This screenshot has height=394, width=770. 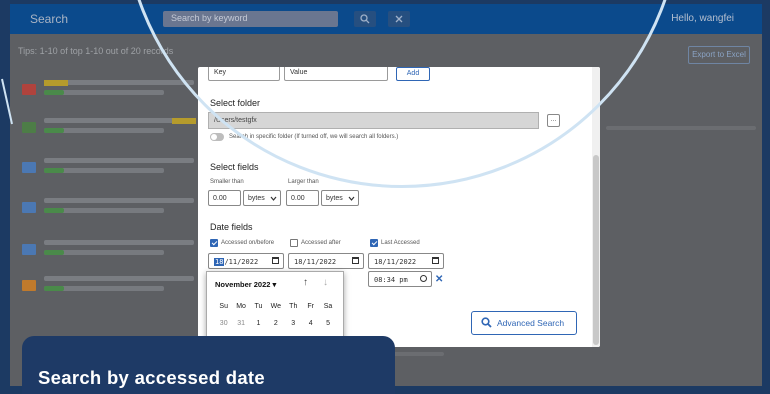 I want to click on weekday-label: Th, so click(x=293, y=306).